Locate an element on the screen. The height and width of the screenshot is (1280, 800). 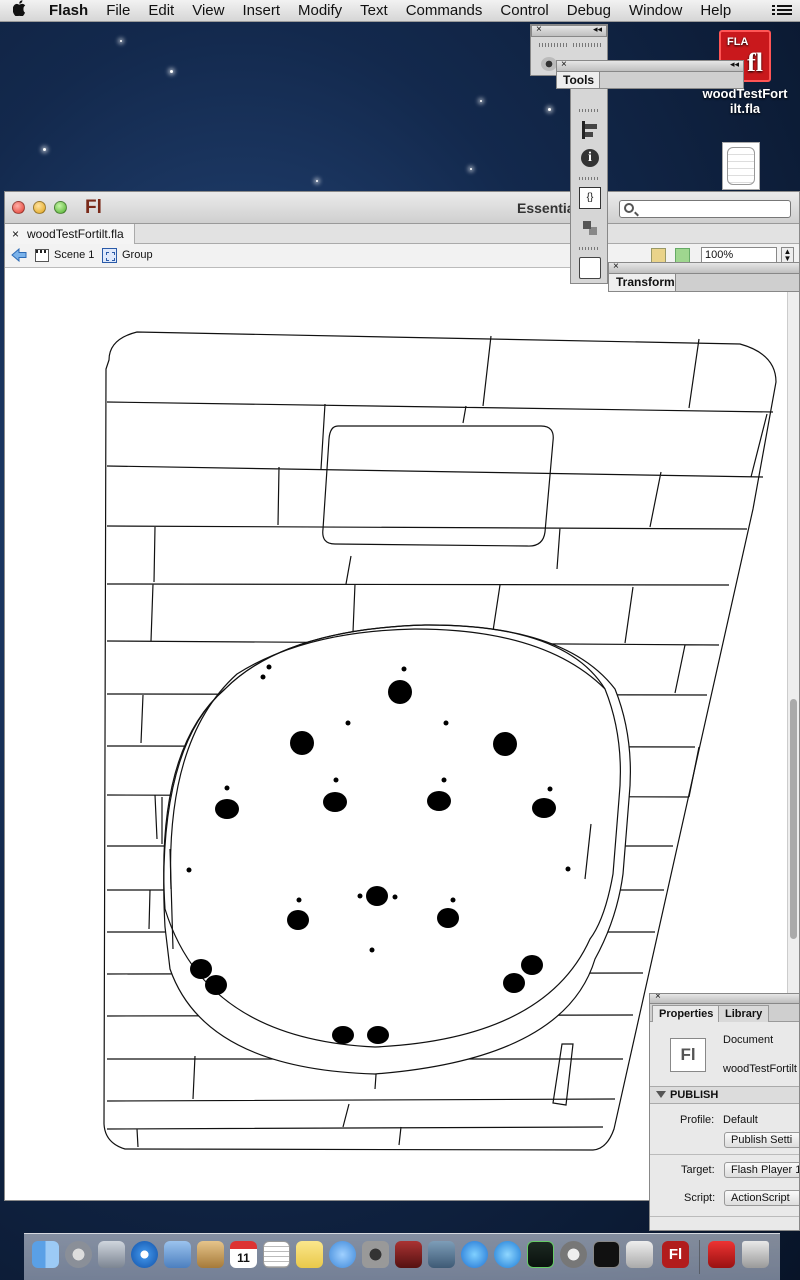
reminders-icon is located at coordinates (276, 1254).